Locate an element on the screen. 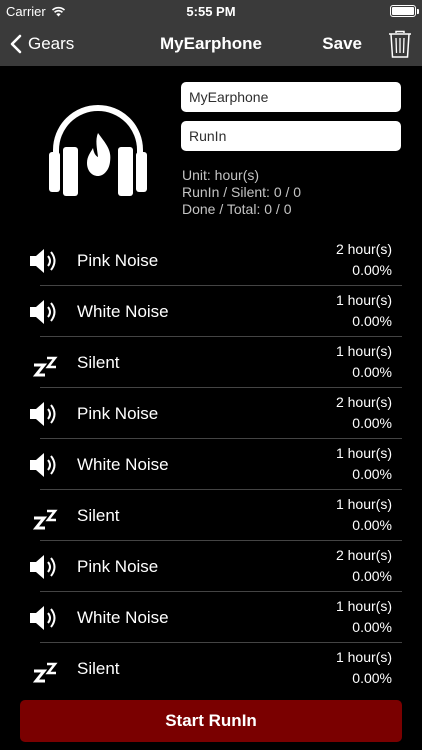  status-bar: Carrier 5:55 PM is located at coordinates (211, 11).